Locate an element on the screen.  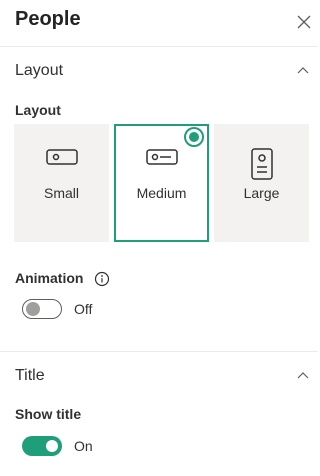
animation-toggle is located at coordinates (42, 309).